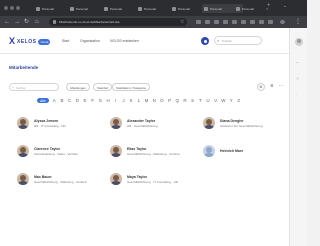  I want to click on alphabet-letter-q: Q, so click(177, 100).